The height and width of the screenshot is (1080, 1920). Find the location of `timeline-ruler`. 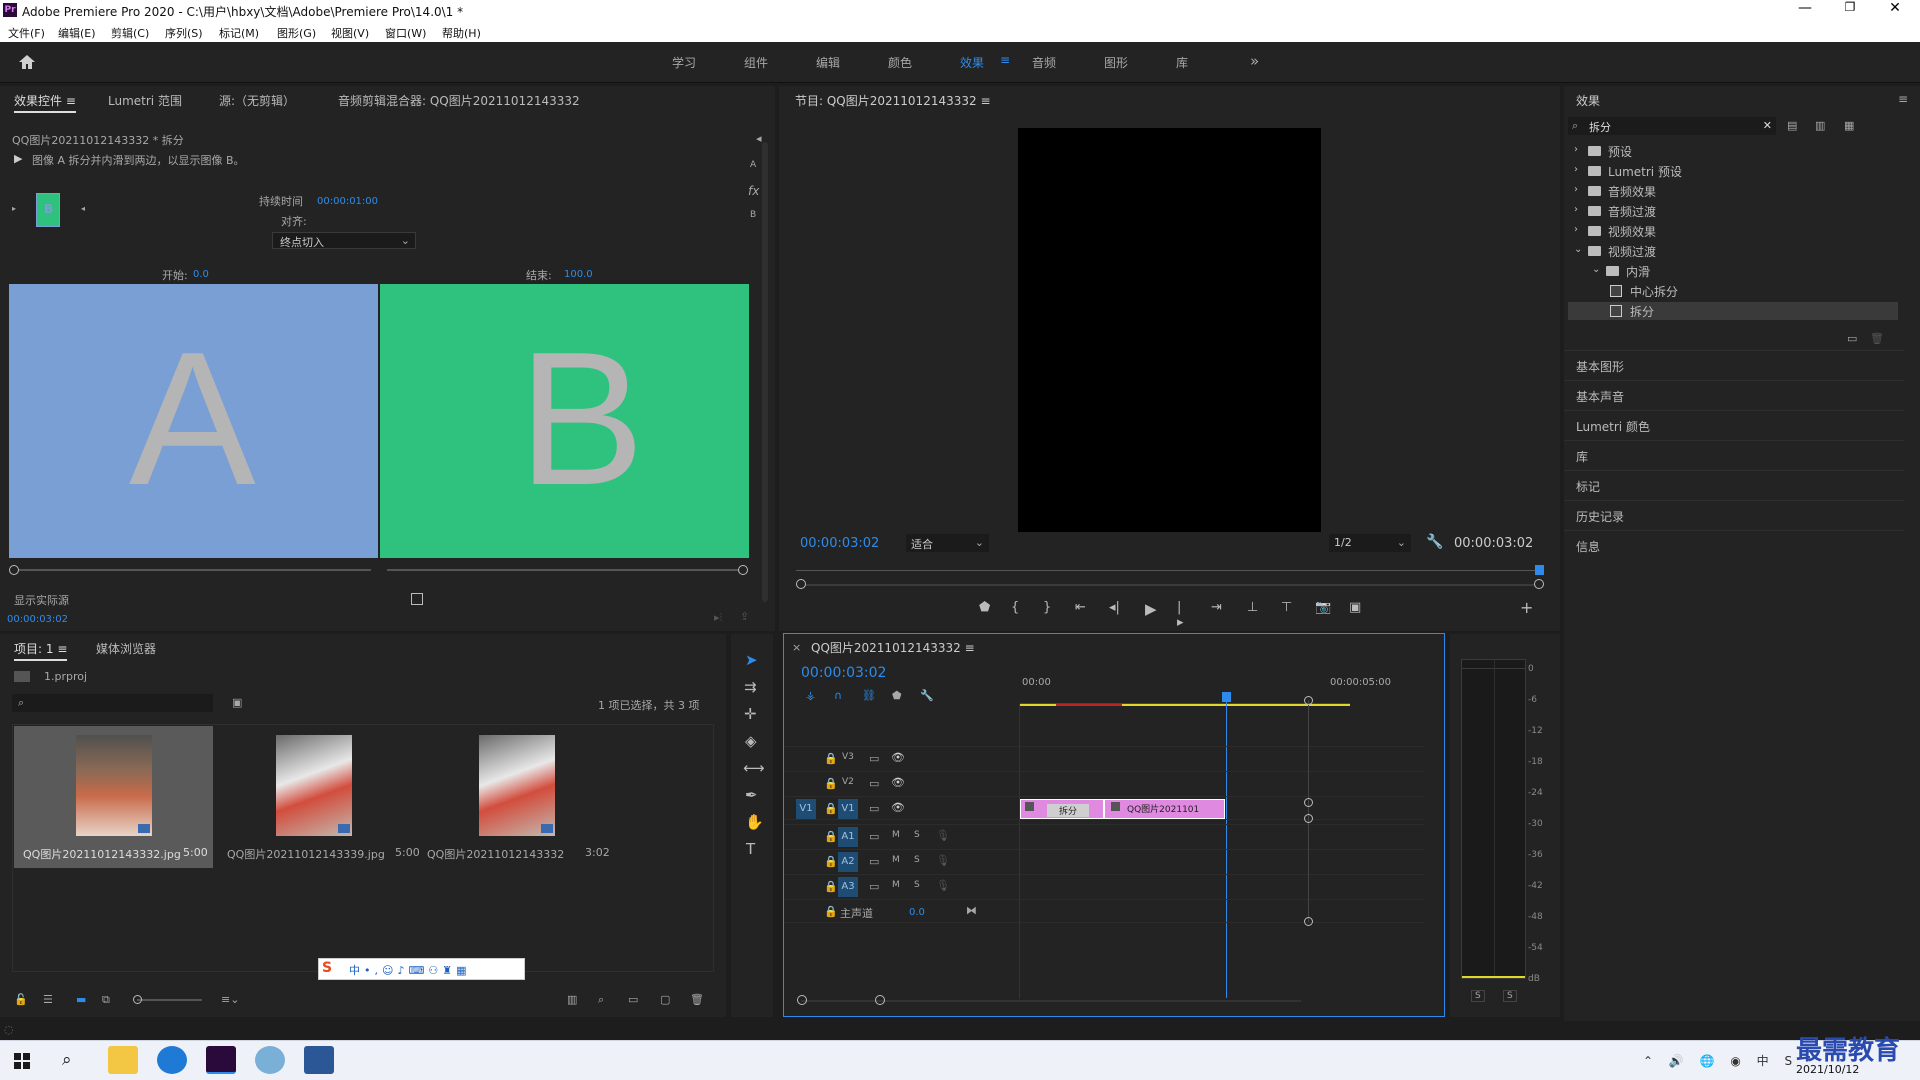

timeline-ruler is located at coordinates (1185, 699).